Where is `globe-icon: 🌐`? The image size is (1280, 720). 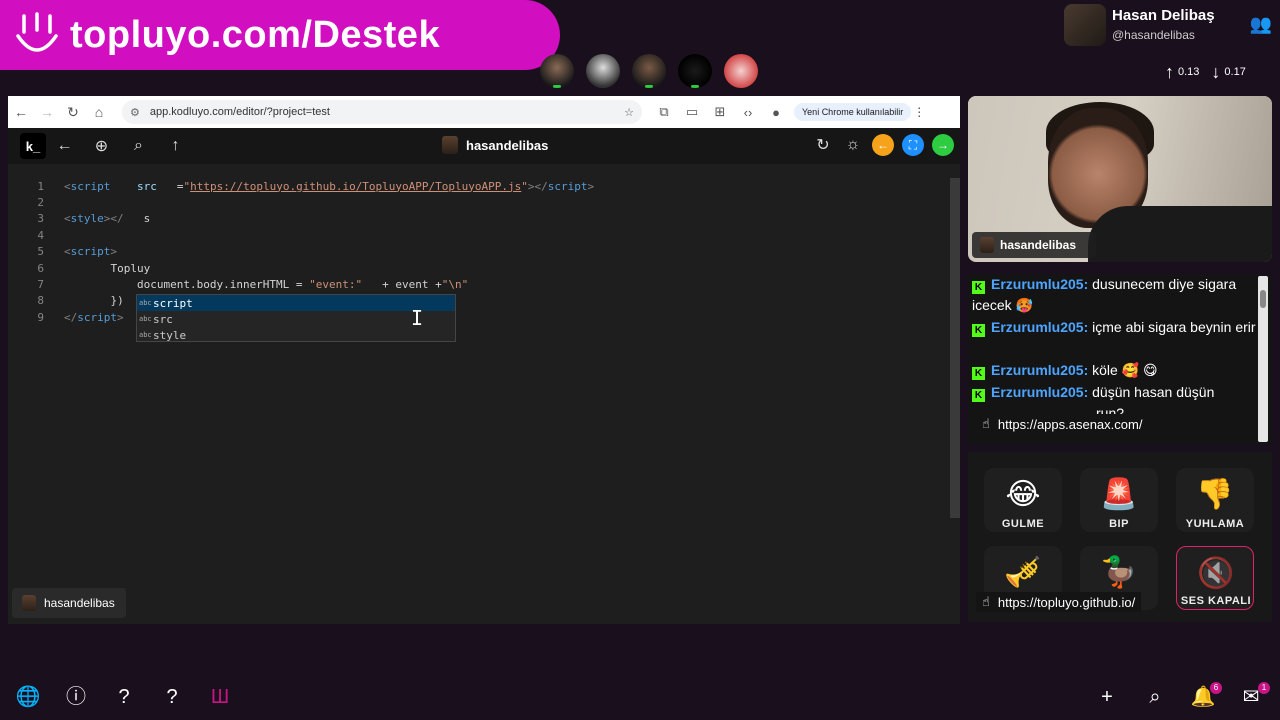 globe-icon: 🌐 is located at coordinates (28, 697).